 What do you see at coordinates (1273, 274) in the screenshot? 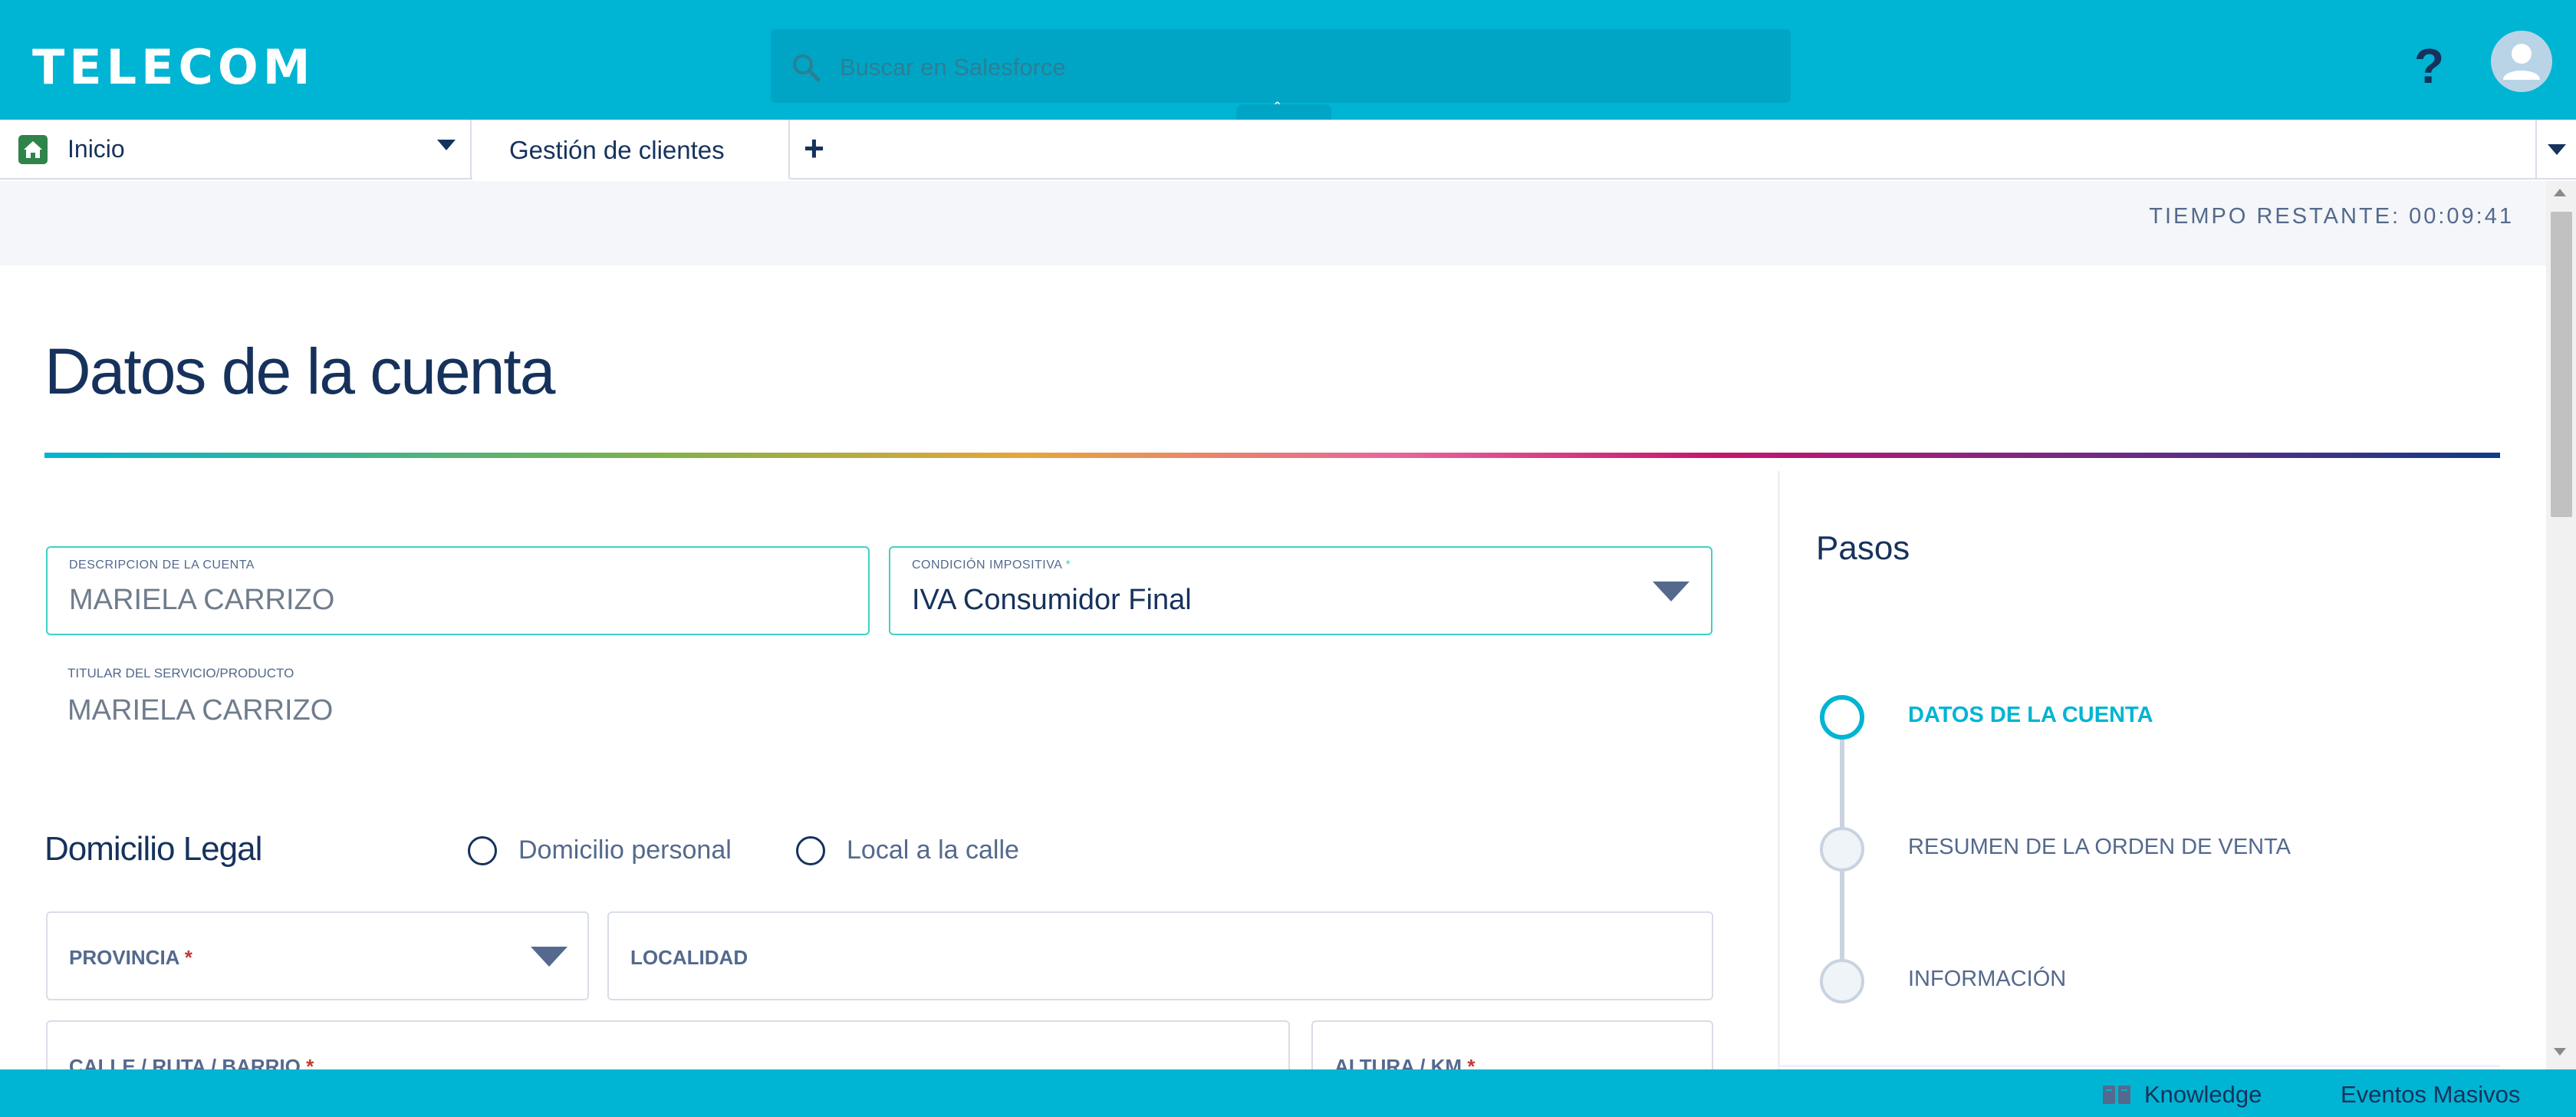
I see `content-top-edge` at bounding box center [1273, 274].